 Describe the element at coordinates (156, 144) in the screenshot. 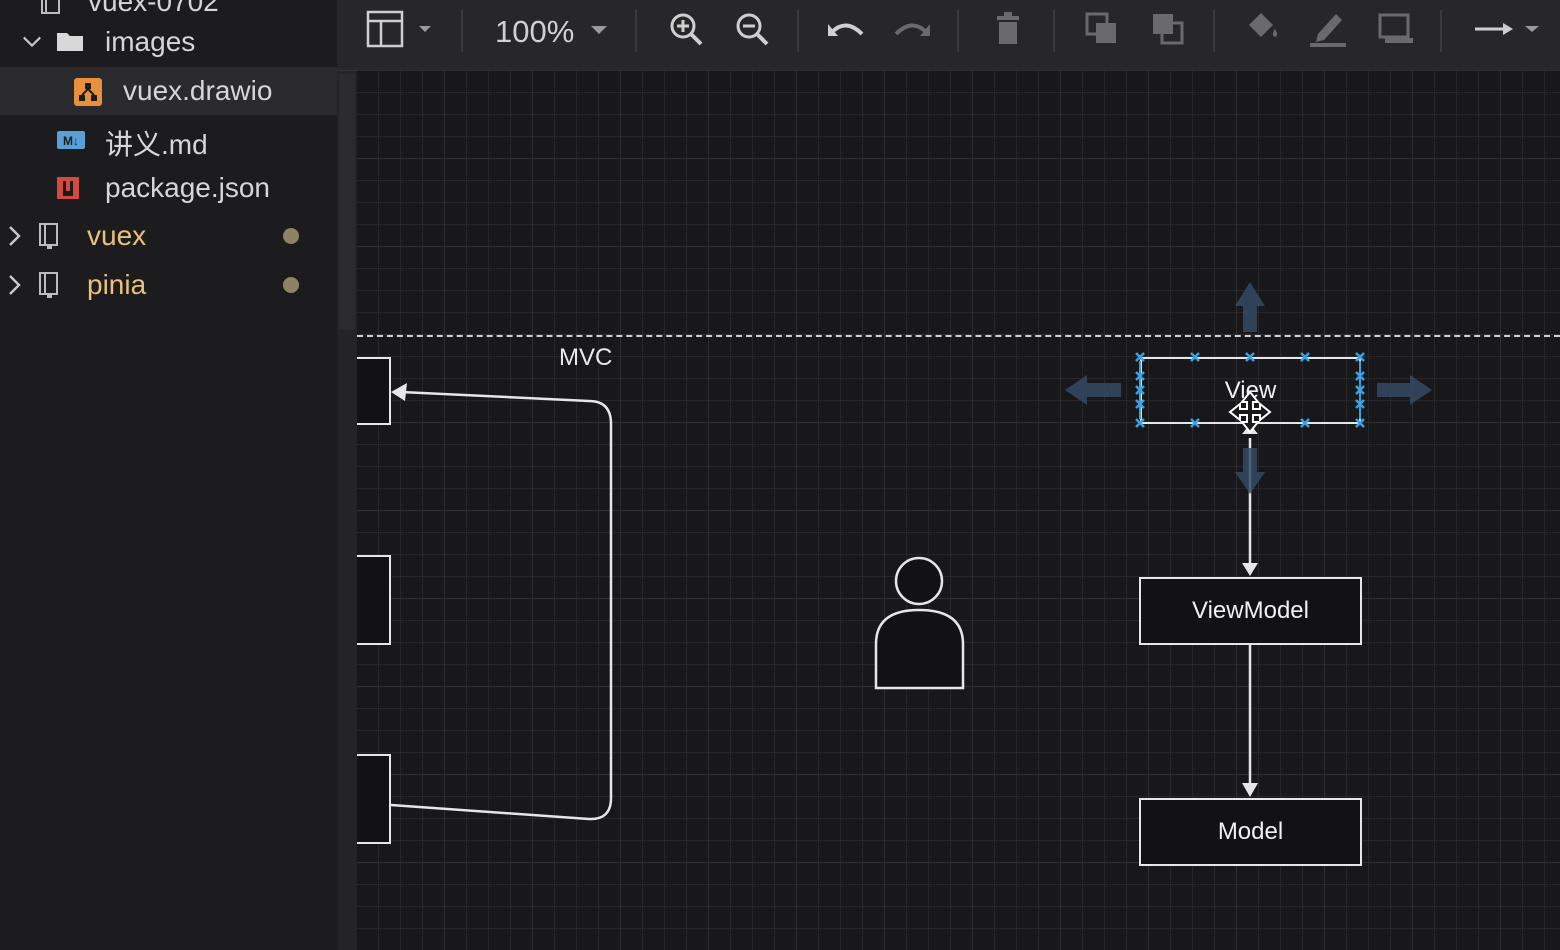

I see `tree-item-label: 讲义.md` at that location.